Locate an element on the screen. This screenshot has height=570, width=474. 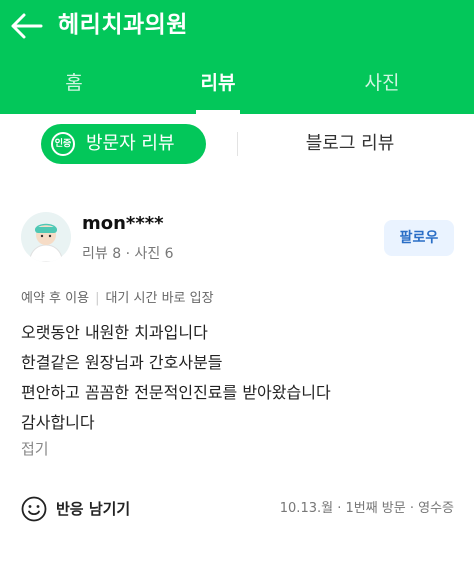
reviewer-nickname: mon**** is located at coordinates (123, 223).